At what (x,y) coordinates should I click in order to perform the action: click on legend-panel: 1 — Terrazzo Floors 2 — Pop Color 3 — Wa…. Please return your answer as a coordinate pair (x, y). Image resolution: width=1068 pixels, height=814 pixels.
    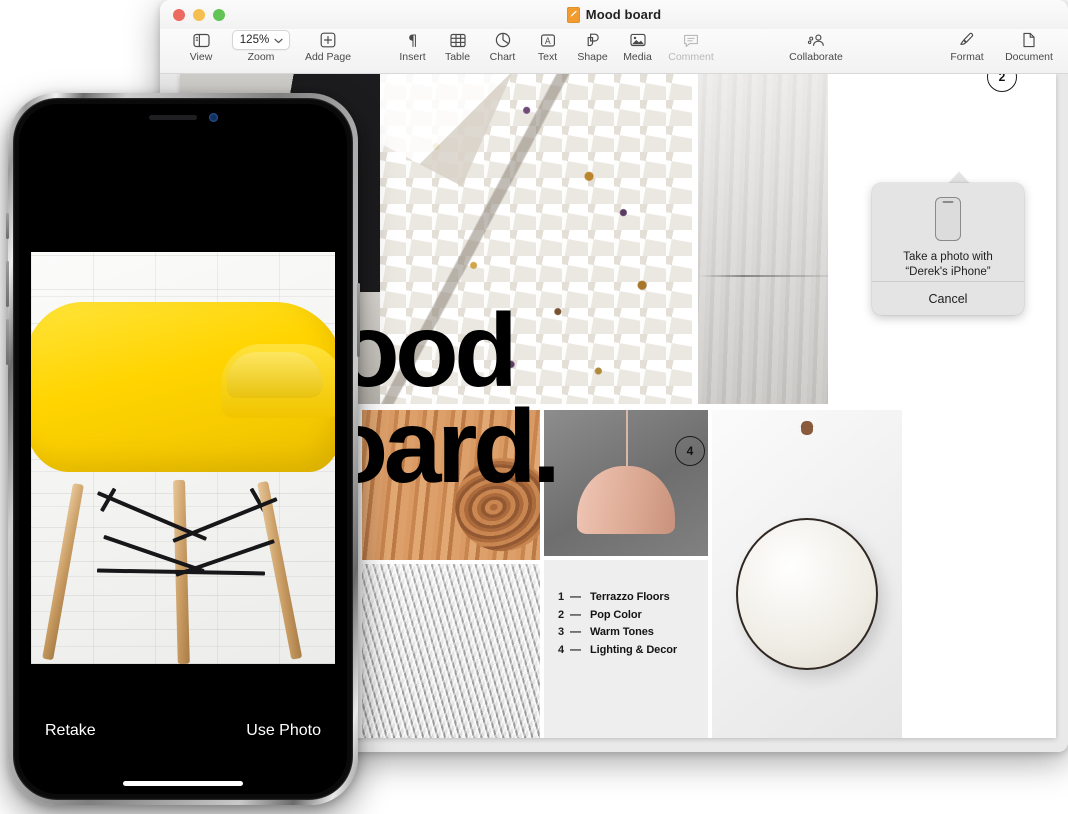
    Looking at the image, I should click on (626, 649).